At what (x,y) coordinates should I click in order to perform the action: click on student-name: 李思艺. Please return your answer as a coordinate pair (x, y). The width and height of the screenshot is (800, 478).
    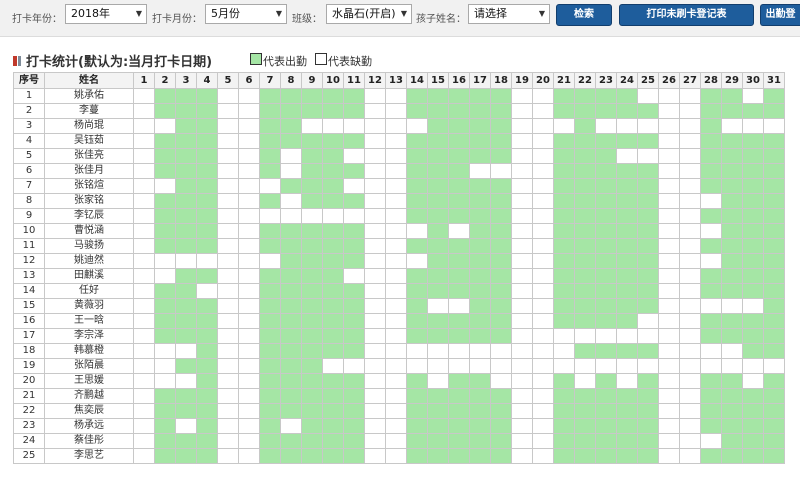
    Looking at the image, I should click on (89, 456).